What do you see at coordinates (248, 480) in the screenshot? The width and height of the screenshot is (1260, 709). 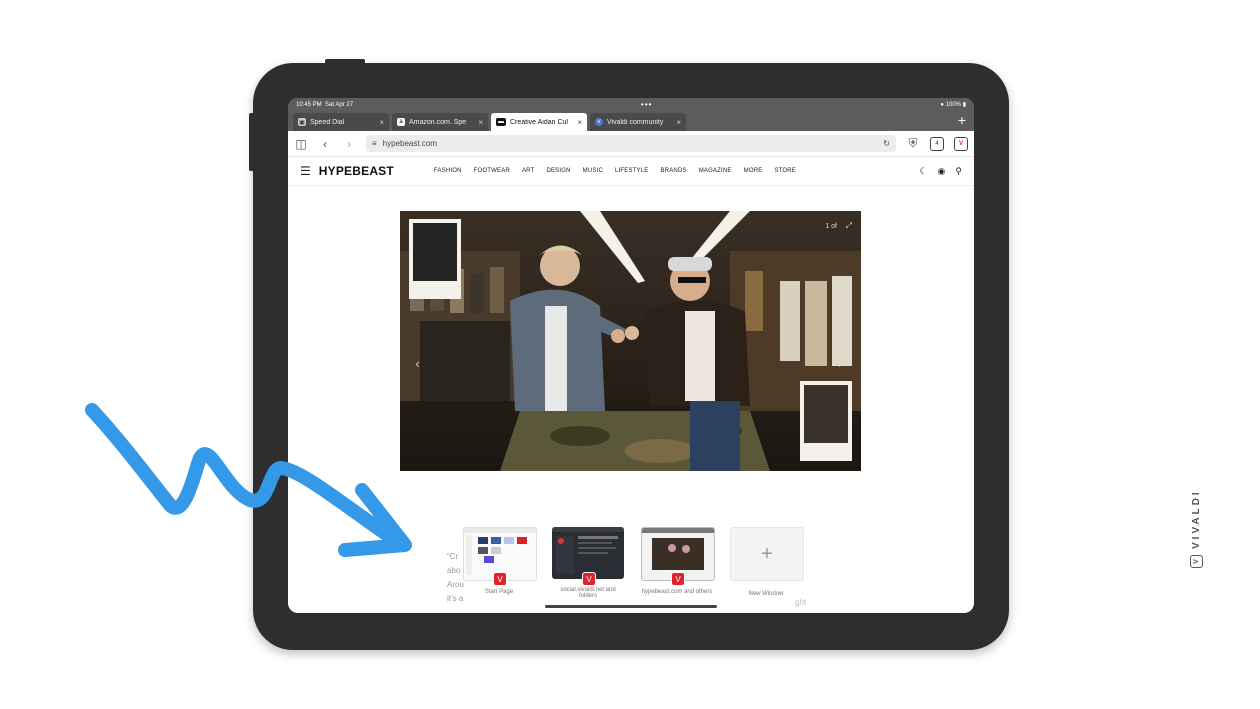 I see `annotation-arrow-icon` at bounding box center [248, 480].